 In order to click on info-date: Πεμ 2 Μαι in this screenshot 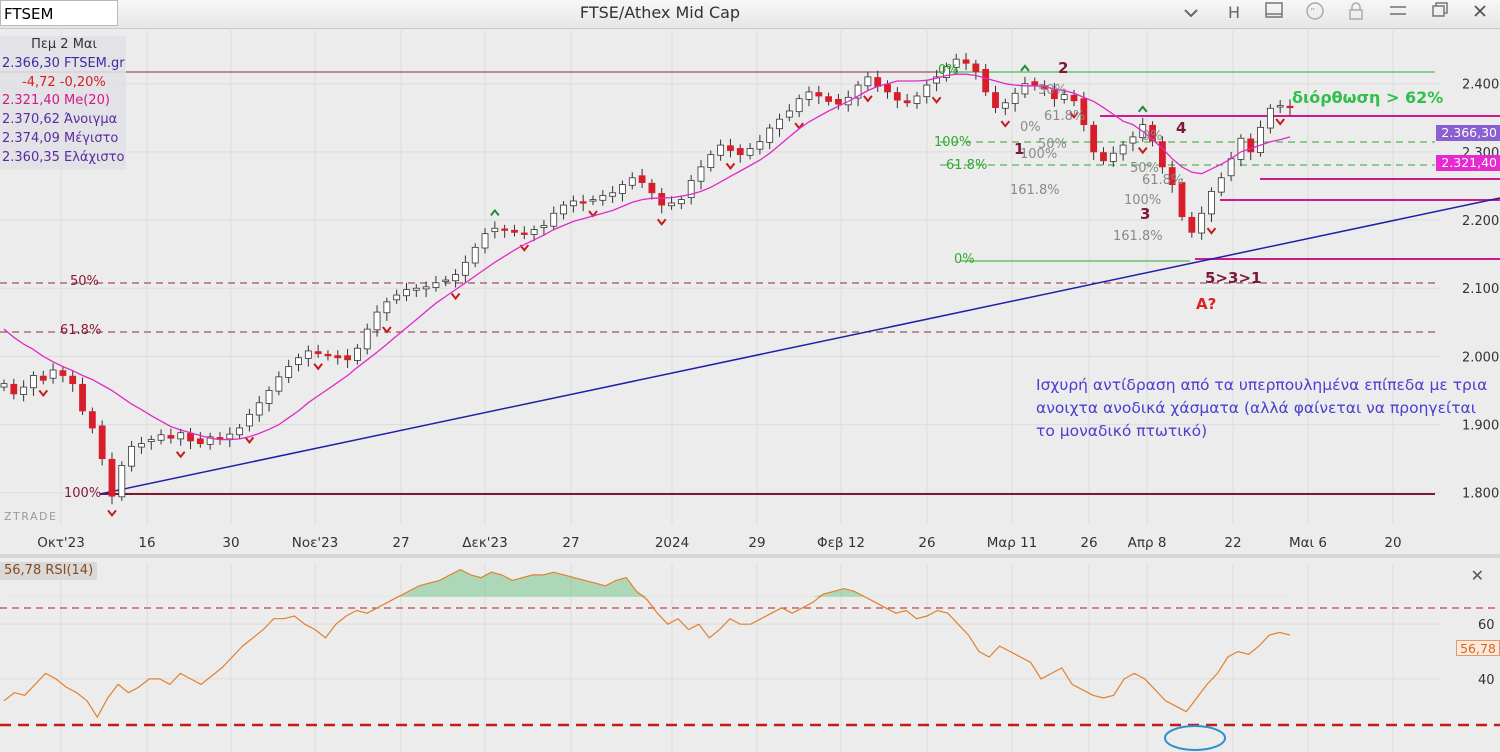, I will do `click(64, 44)`.